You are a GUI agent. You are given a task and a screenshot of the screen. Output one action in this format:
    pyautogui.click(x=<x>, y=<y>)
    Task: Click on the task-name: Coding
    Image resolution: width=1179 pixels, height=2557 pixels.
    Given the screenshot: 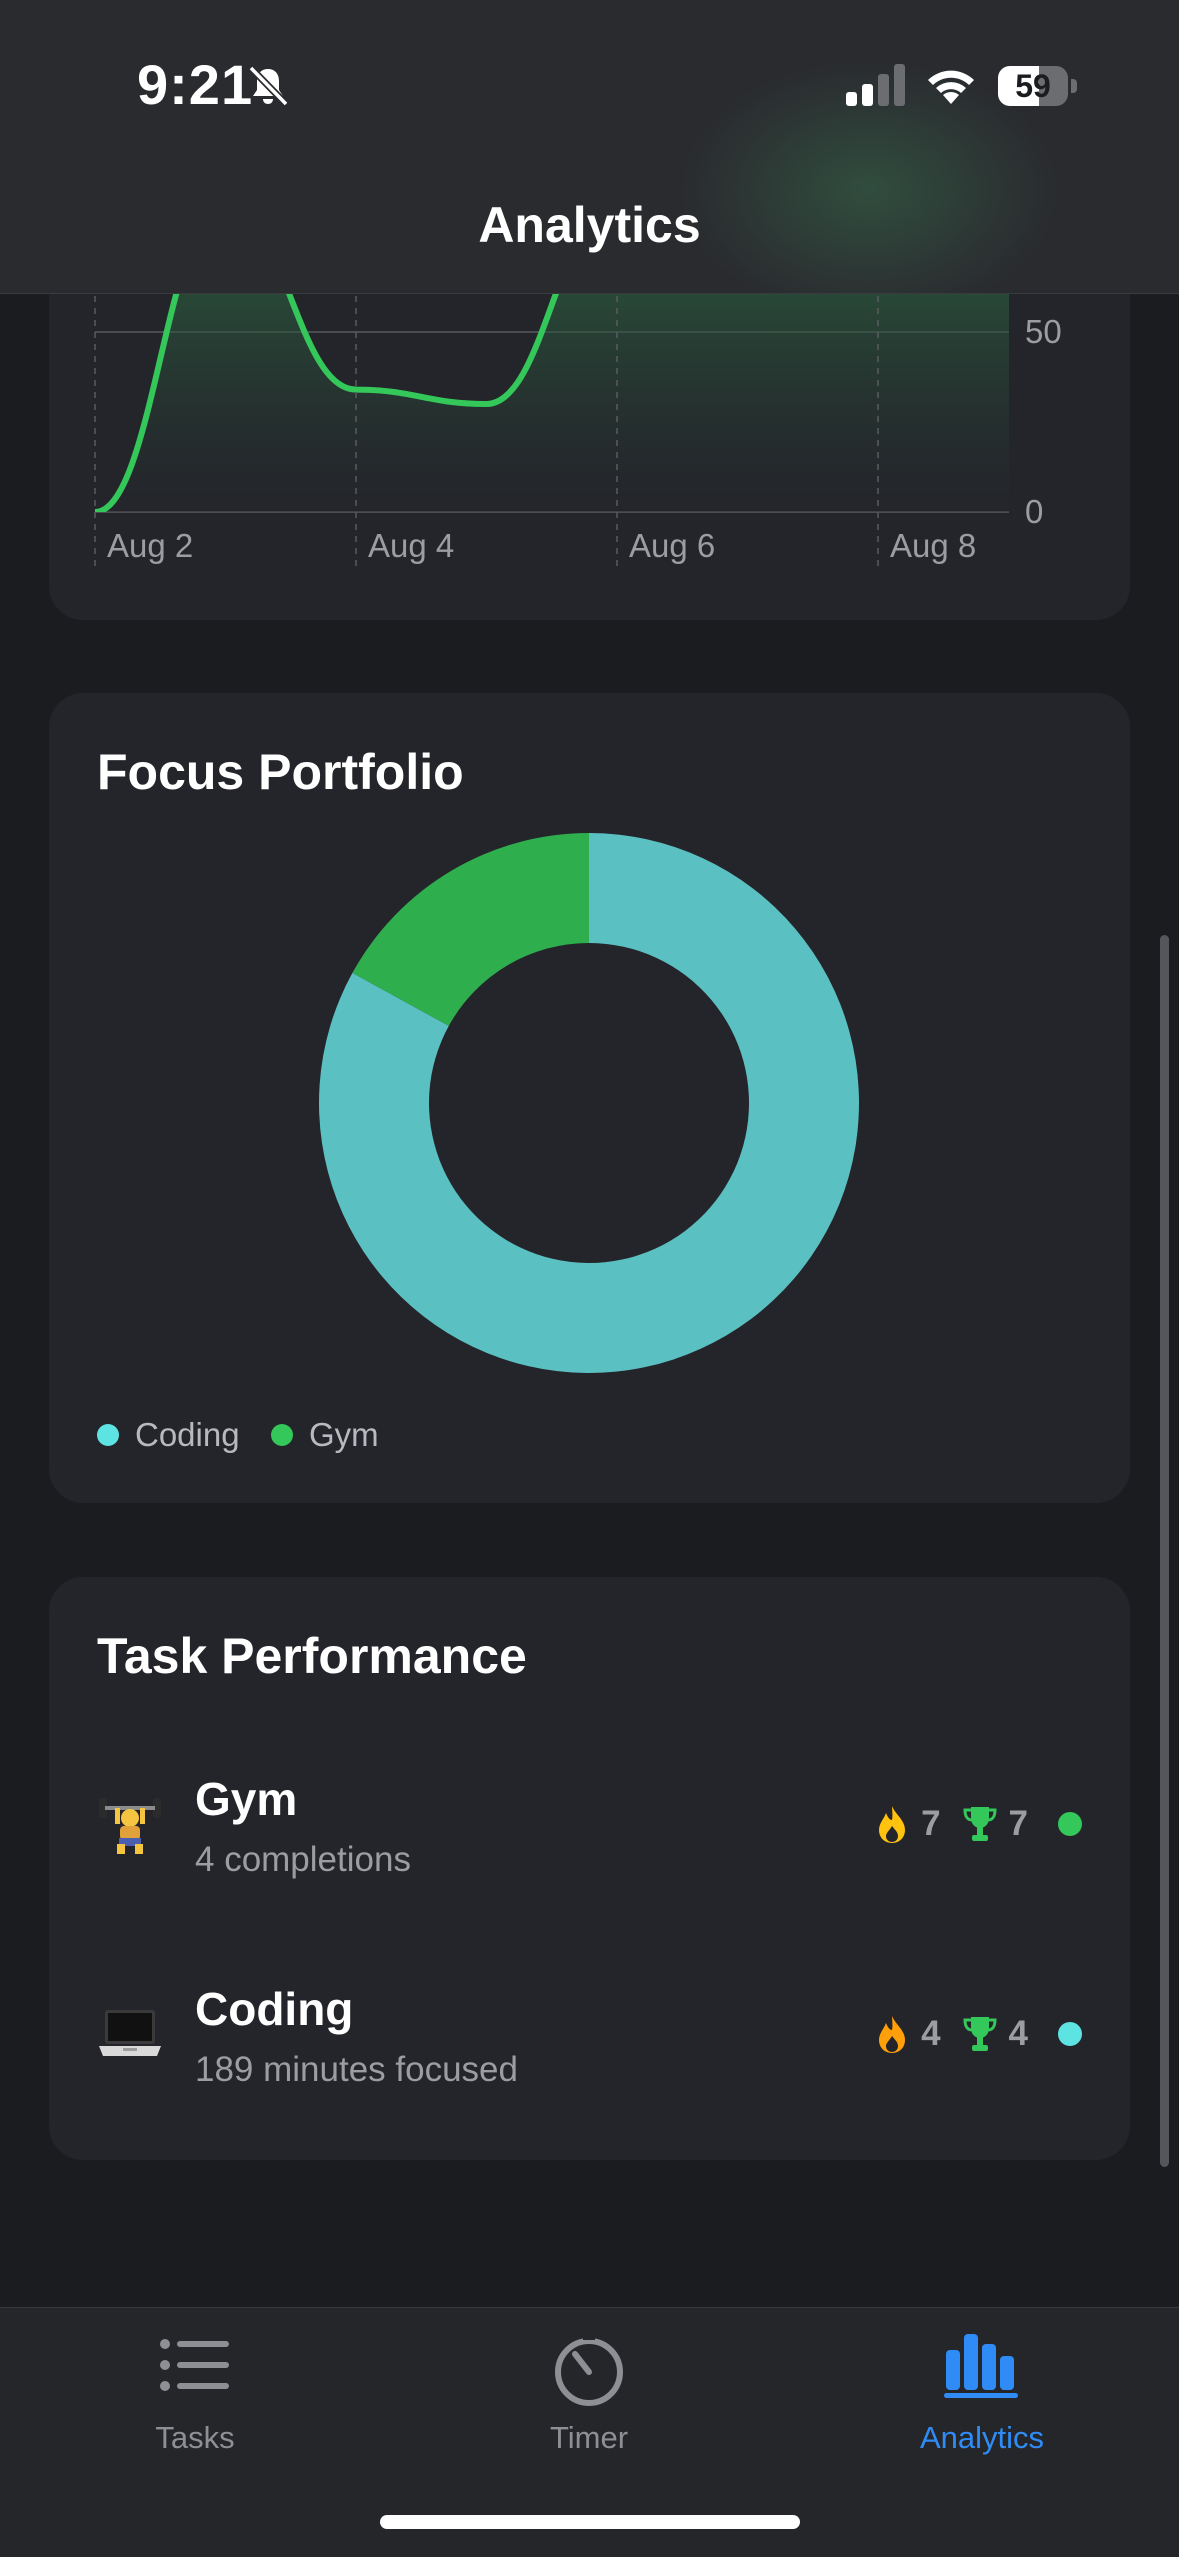 What is the action you would take?
    pyautogui.click(x=274, y=2009)
    